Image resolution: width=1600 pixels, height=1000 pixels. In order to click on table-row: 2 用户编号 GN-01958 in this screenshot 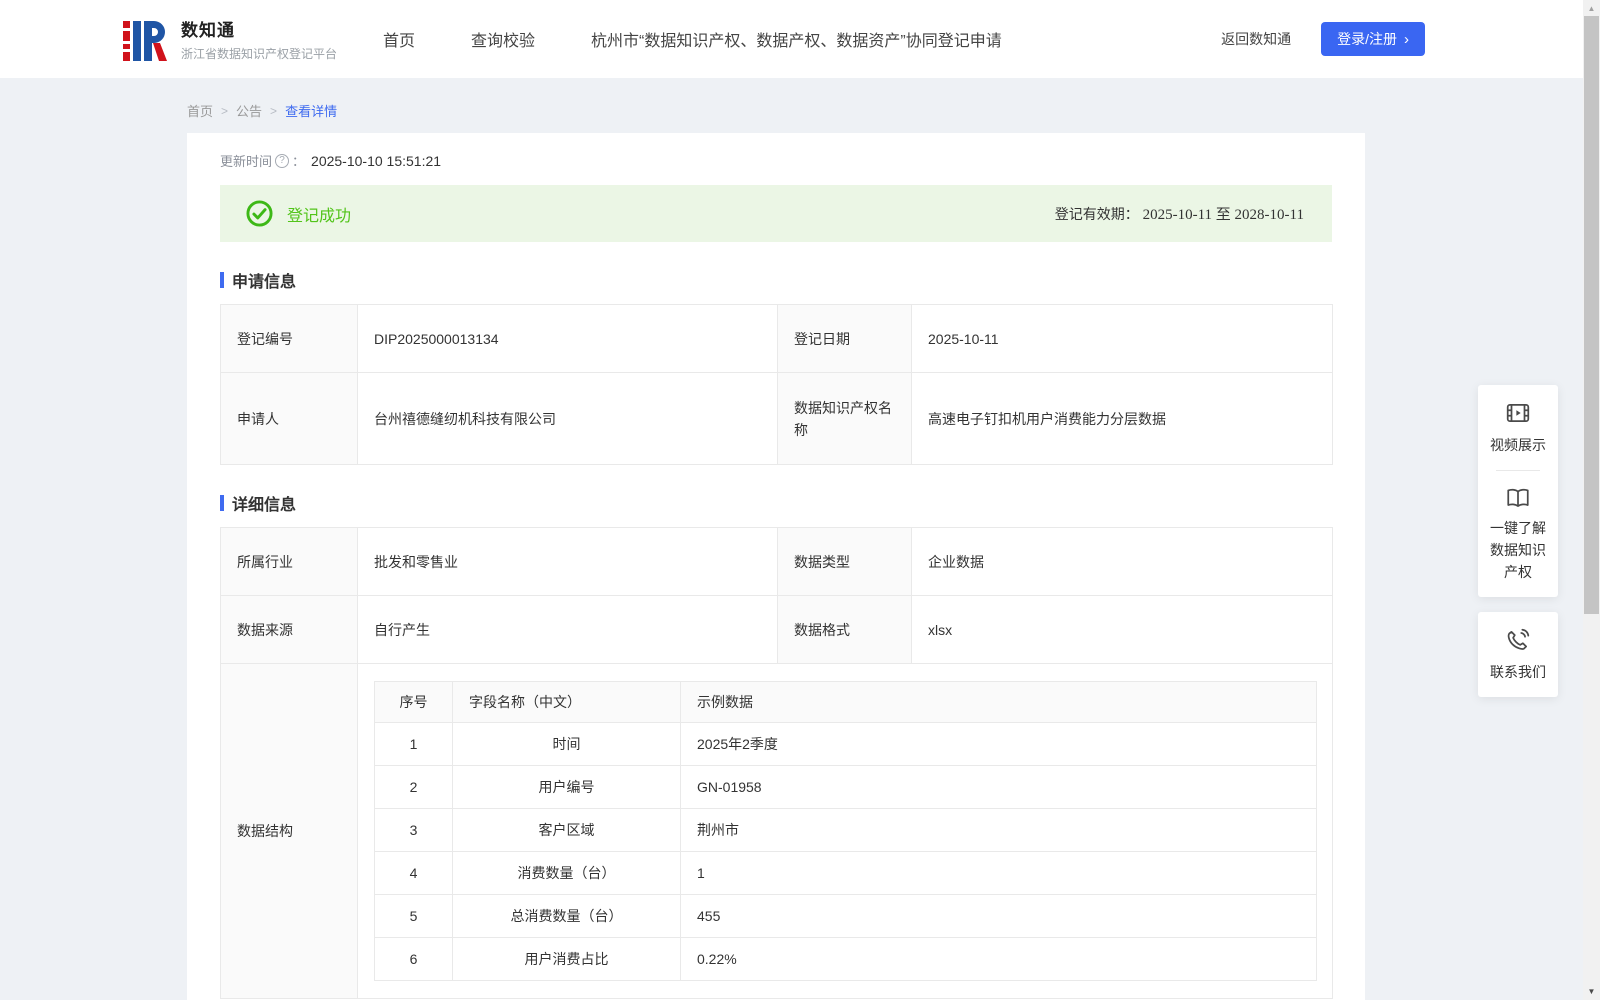, I will do `click(845, 787)`.